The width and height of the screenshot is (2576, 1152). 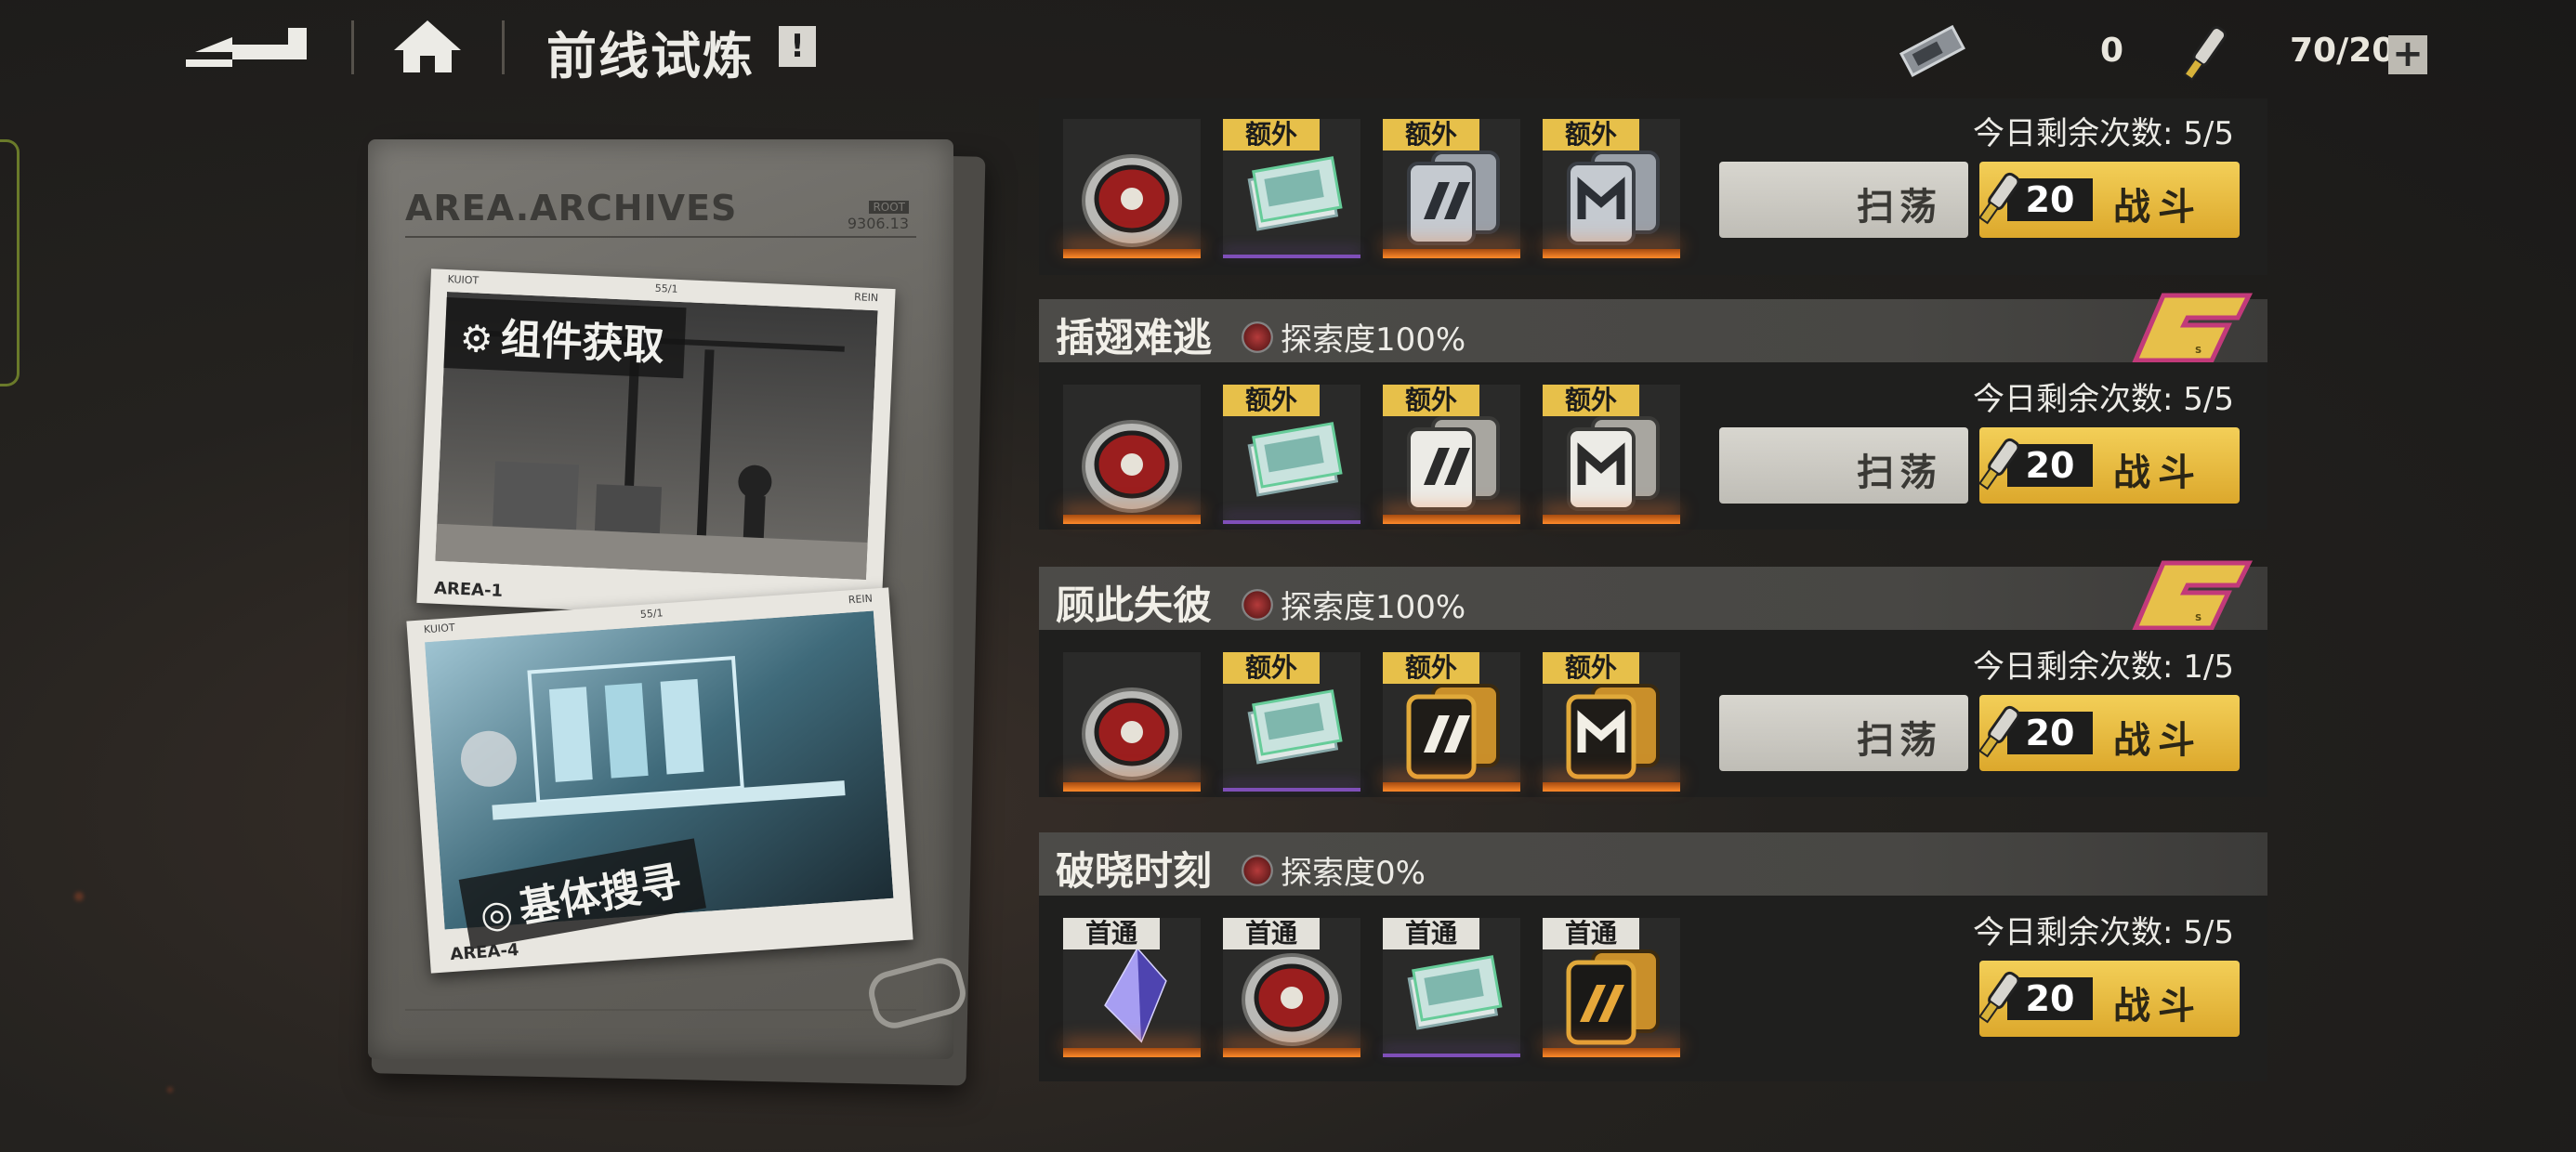 What do you see at coordinates (1611, 188) in the screenshot?
I see `reward-item-chip-silver-2: 额外` at bounding box center [1611, 188].